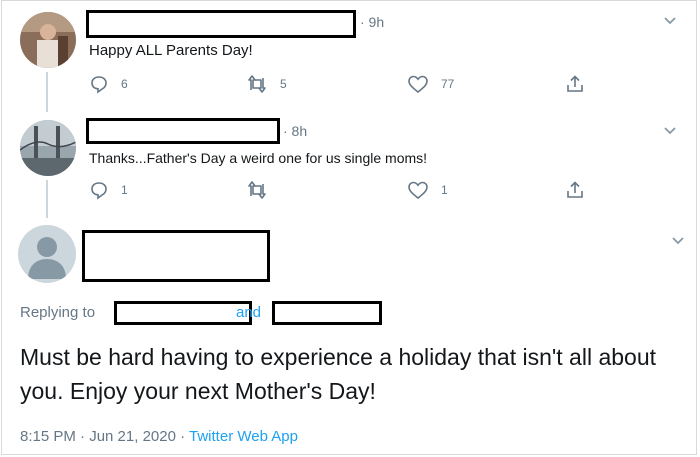  I want to click on tweet-source: Twitter Web App, so click(243, 436).